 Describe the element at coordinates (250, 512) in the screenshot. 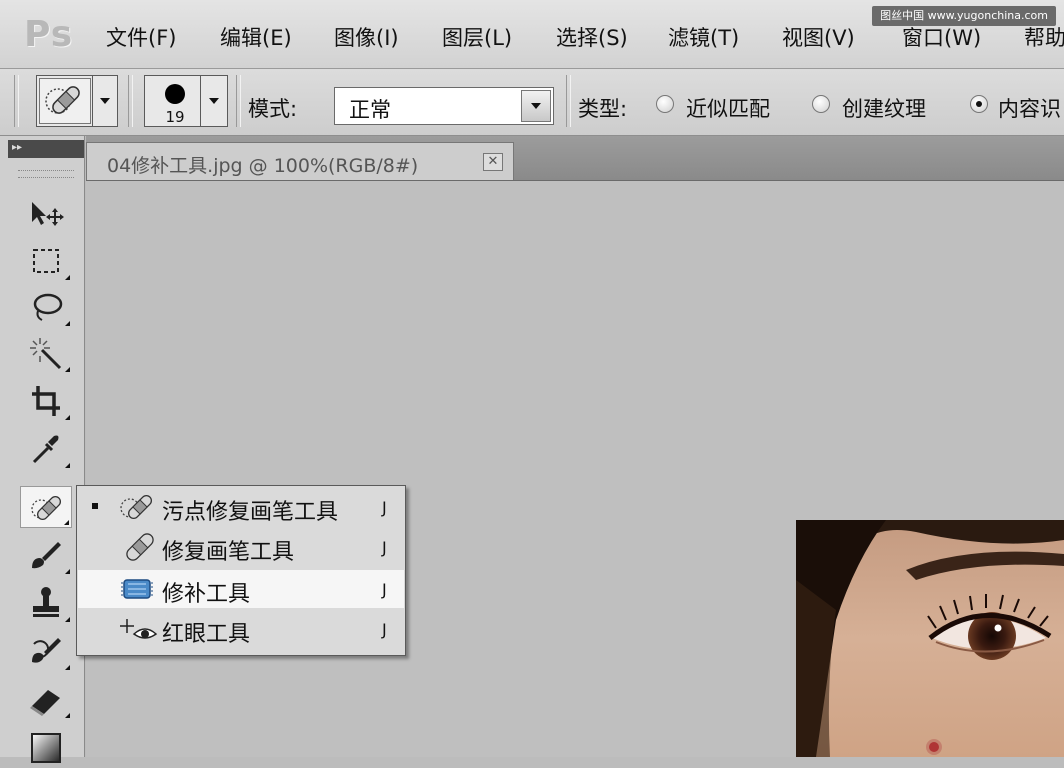

I see `flyout-item-label: 污点修复画笔工具` at that location.